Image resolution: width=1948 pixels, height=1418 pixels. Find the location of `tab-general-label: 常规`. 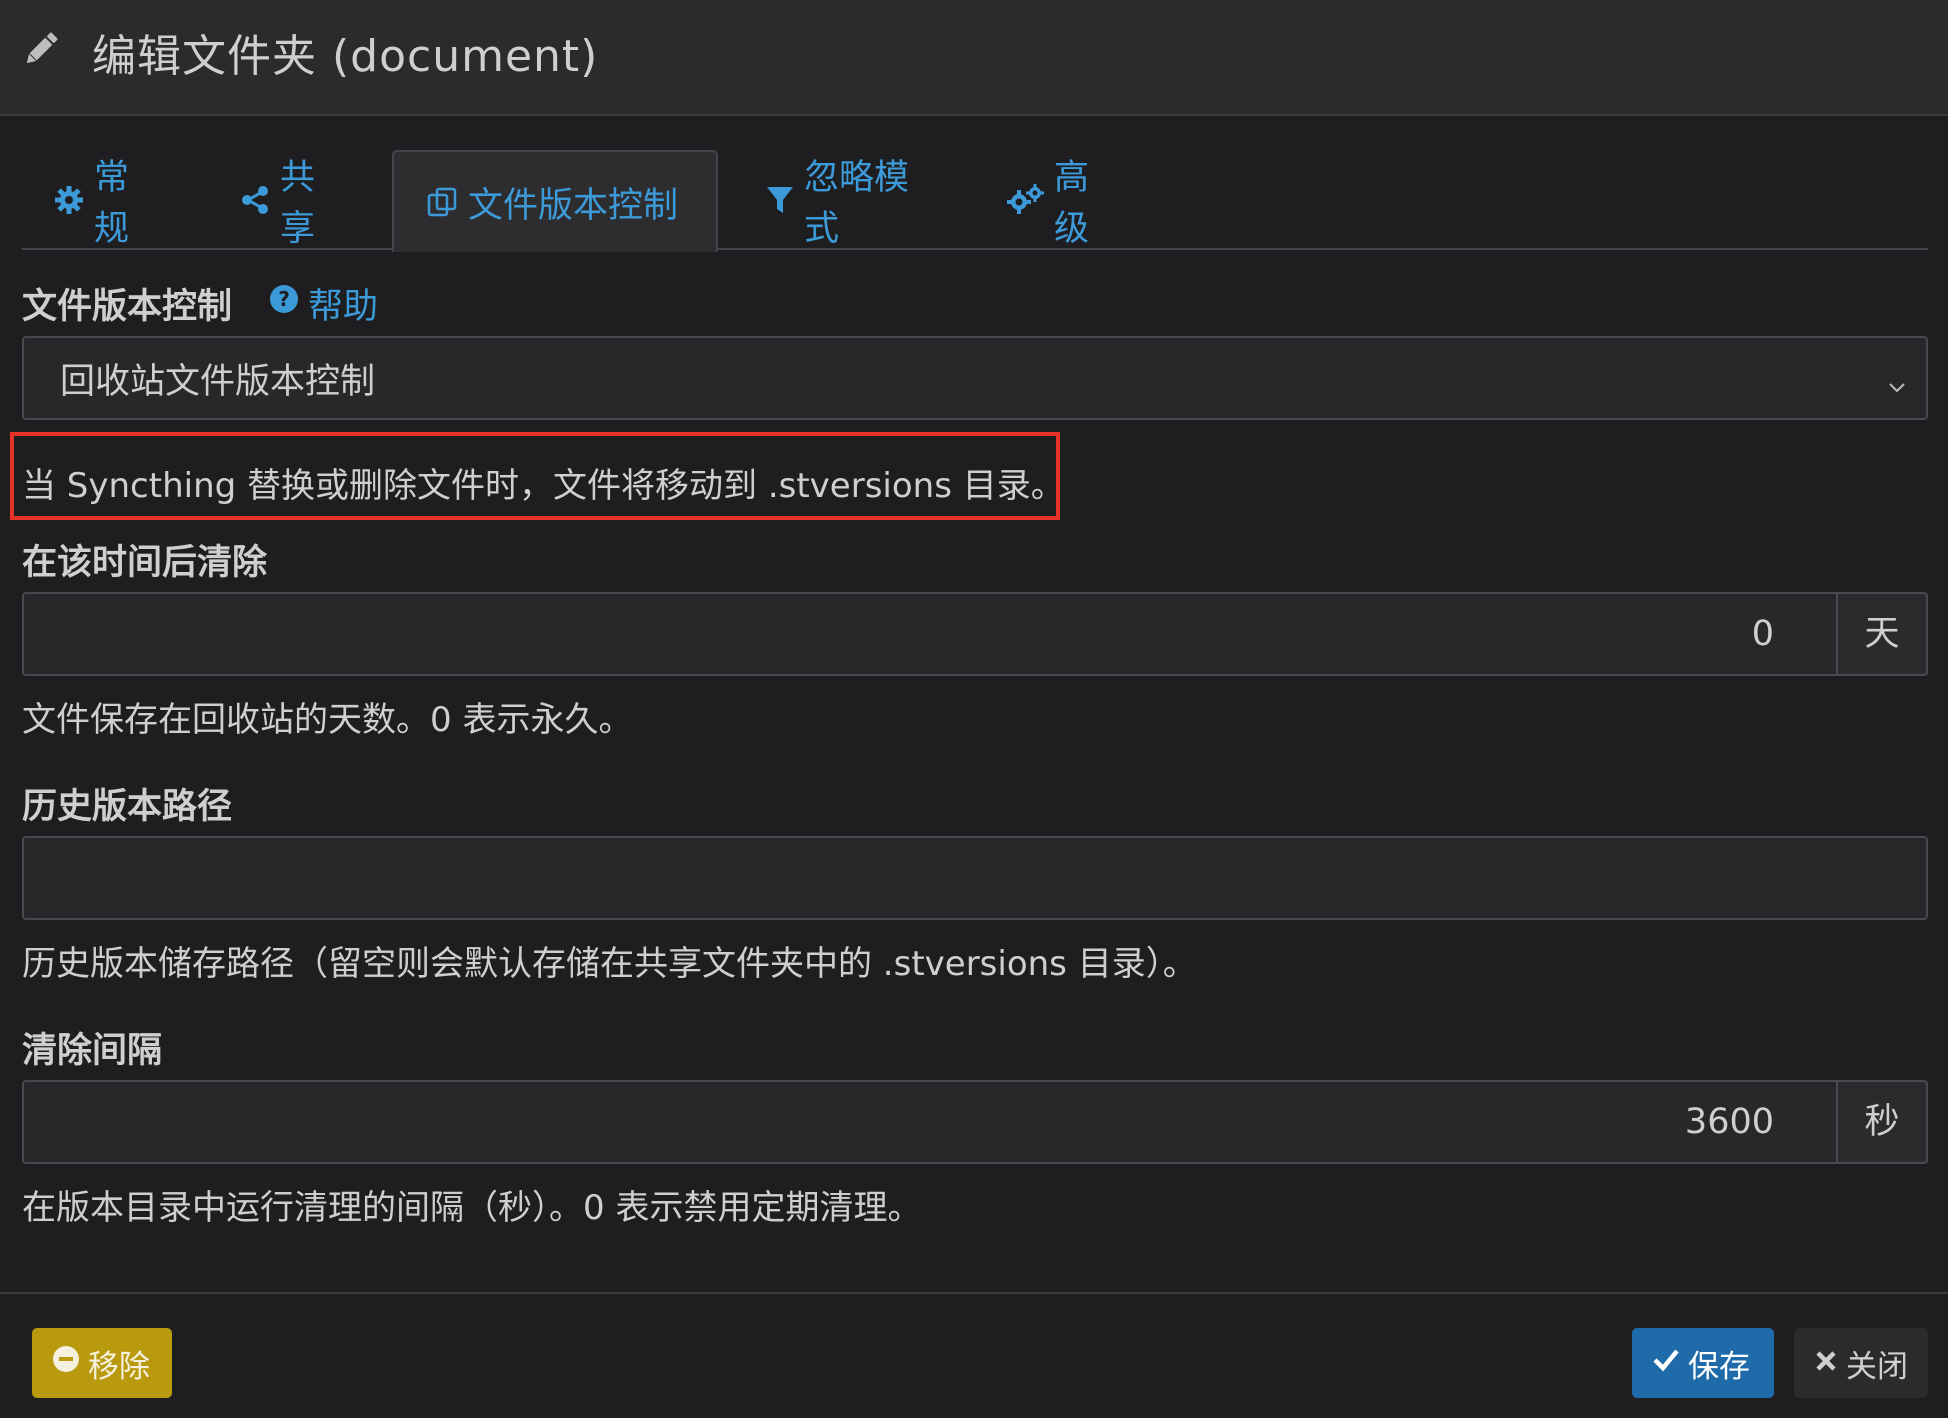

tab-general-label: 常规 is located at coordinates (112, 203).